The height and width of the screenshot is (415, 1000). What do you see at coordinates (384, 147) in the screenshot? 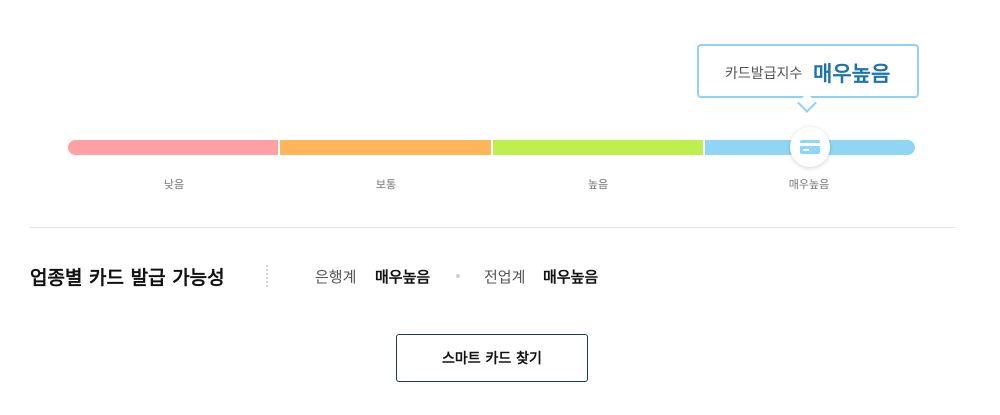
I see `gauge-segment-normal` at bounding box center [384, 147].